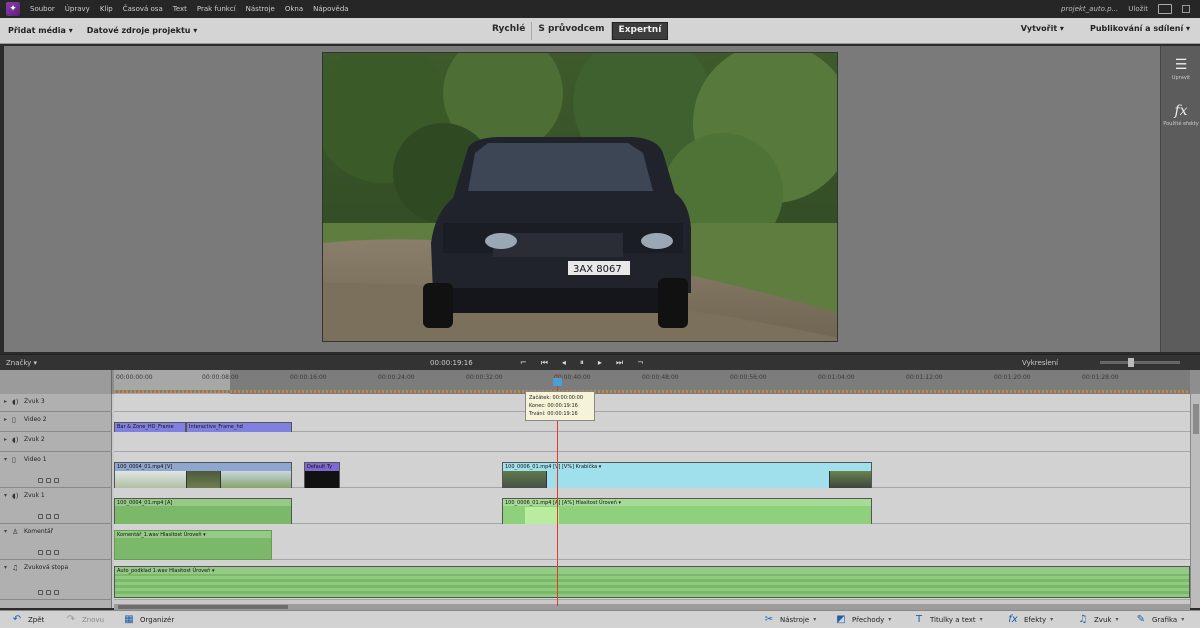 The width and height of the screenshot is (1200, 628). What do you see at coordinates (652, 403) in the screenshot?
I see `lane-zvuk3` at bounding box center [652, 403].